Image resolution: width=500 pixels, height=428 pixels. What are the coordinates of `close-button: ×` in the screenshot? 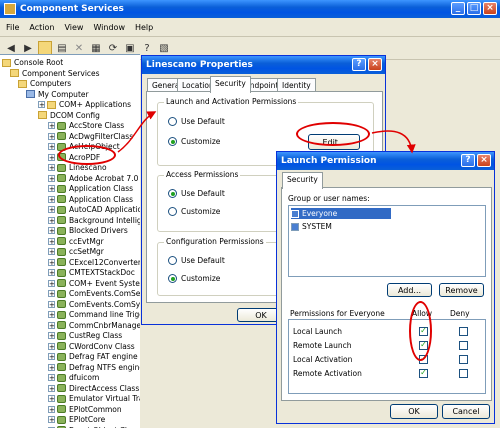 It's located at (490, 8).